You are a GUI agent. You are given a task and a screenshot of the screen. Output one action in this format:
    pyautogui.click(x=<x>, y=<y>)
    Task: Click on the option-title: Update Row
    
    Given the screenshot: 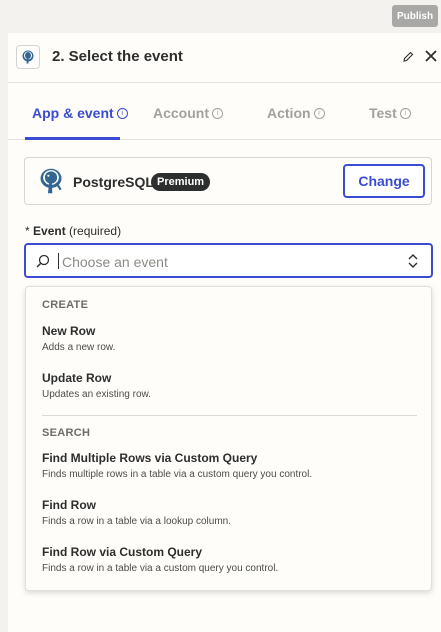 What is the action you would take?
    pyautogui.click(x=77, y=378)
    